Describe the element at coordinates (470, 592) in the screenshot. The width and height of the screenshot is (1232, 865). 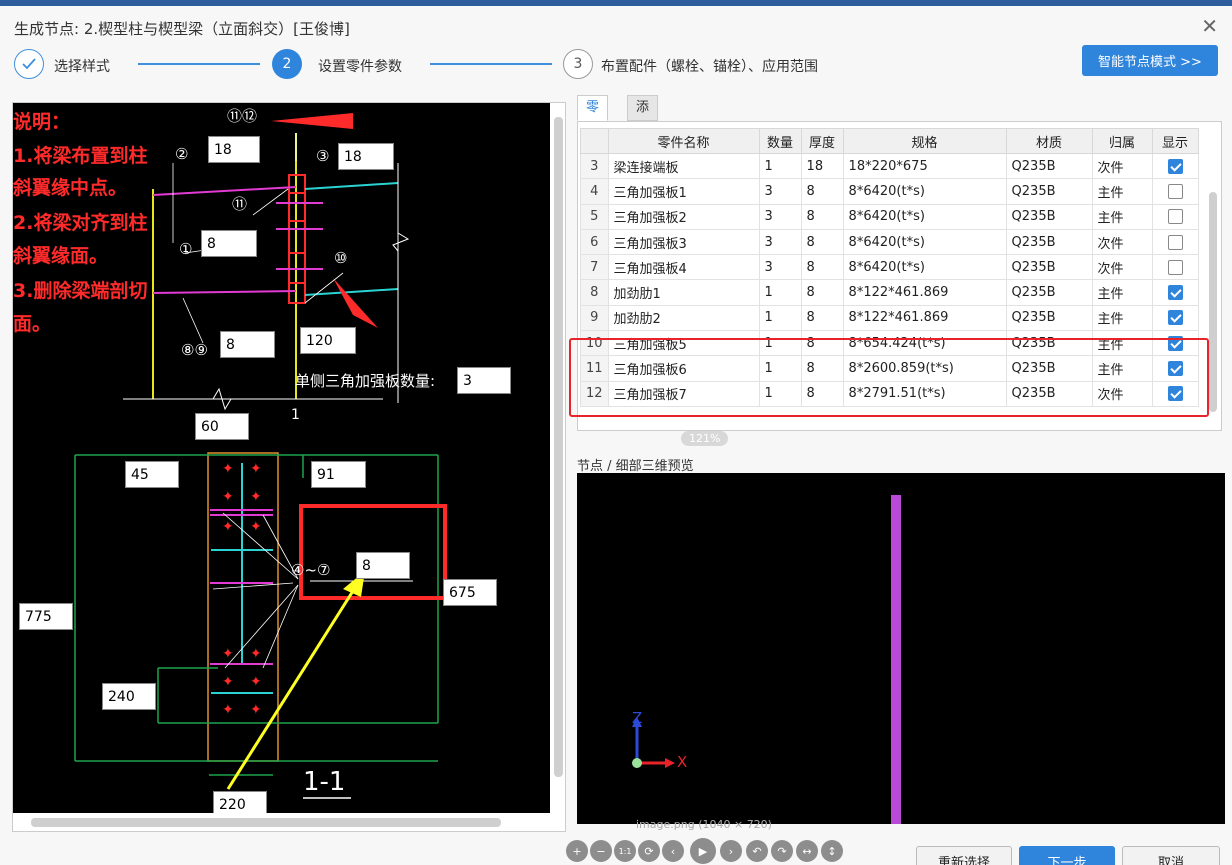
I see `height-675-input: 675` at that location.